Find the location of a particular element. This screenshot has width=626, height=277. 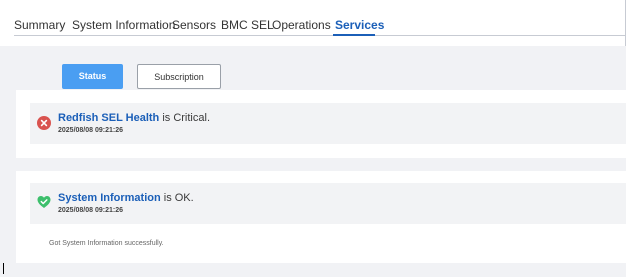

text-cursor is located at coordinates (3, 268).